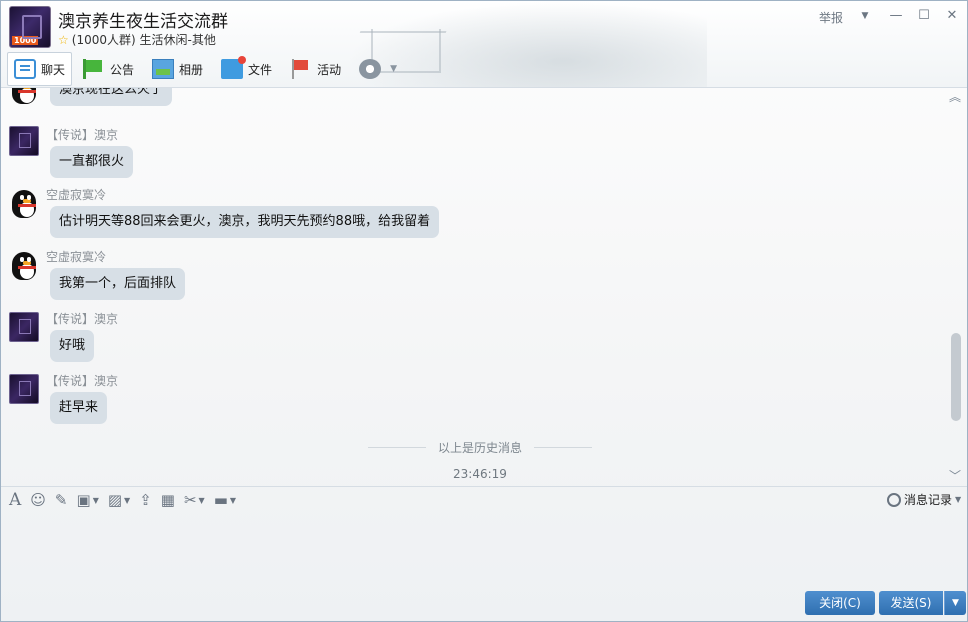 This screenshot has width=968, height=622. What do you see at coordinates (301, 69) in the screenshot?
I see `activity-icon` at bounding box center [301, 69].